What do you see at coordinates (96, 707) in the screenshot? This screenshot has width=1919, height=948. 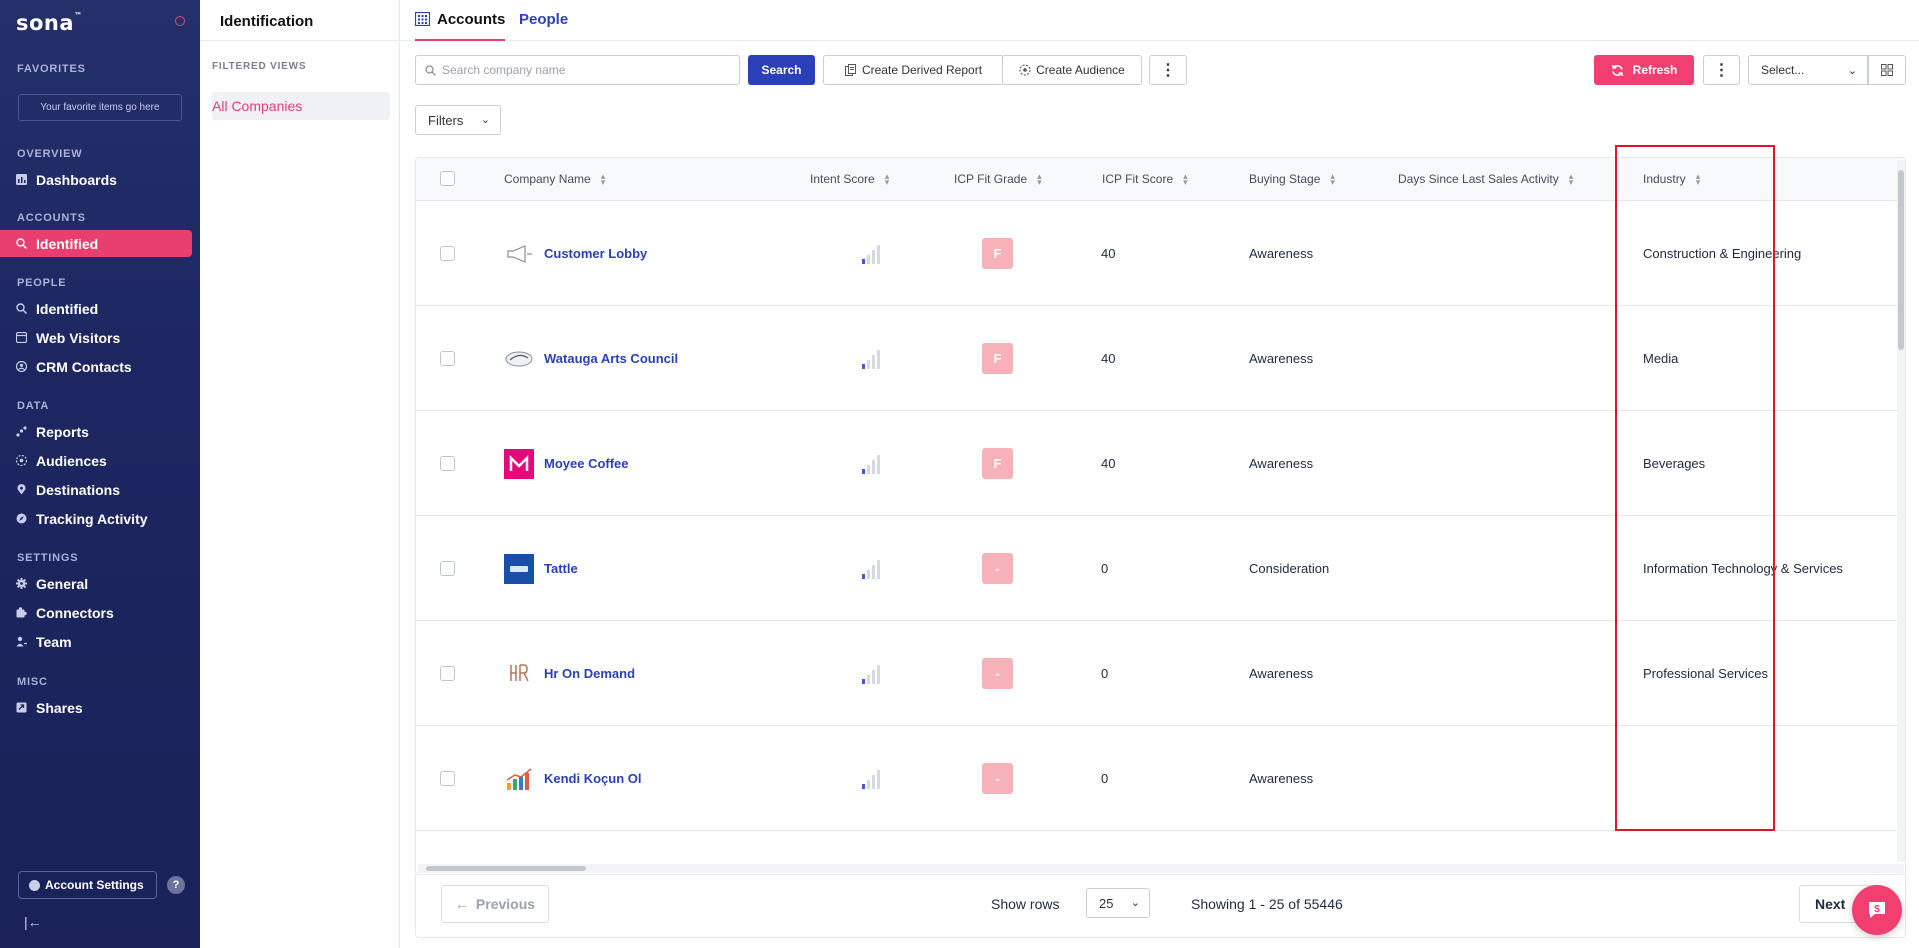 I see `sidebar-item-shares: Shares` at bounding box center [96, 707].